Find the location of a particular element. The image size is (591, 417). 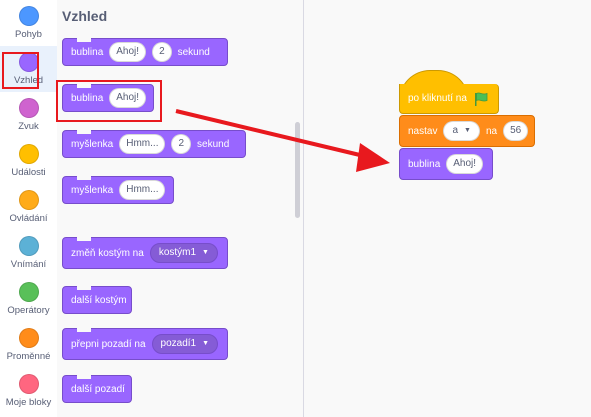

arrow-shaft is located at coordinates (270, 133).